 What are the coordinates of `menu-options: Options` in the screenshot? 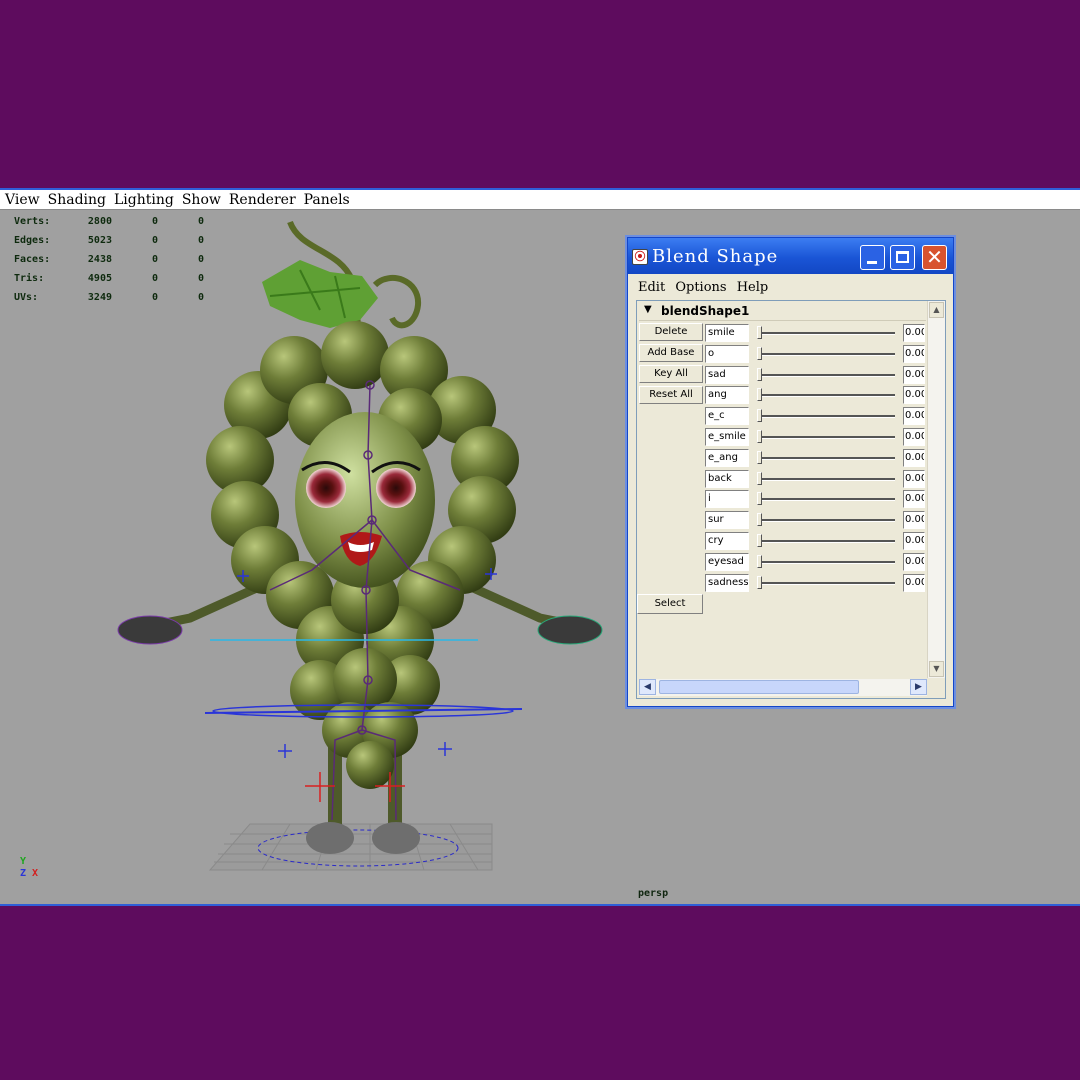 It's located at (700, 287).